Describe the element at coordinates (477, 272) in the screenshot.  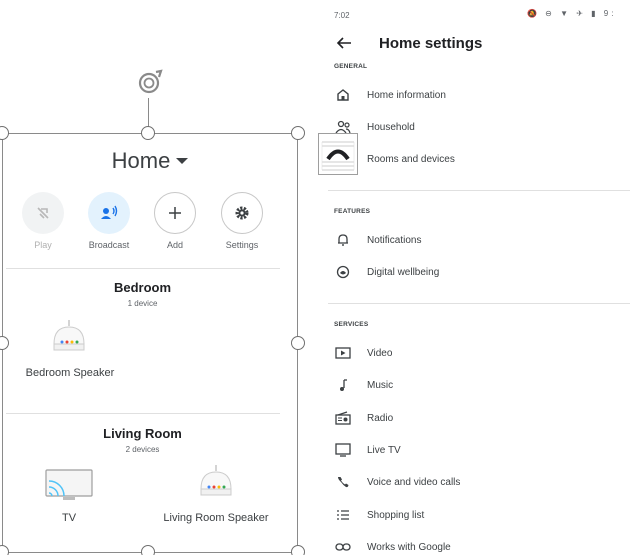
I see `settings-item-digital-wellbeing: Digital wellbeing` at that location.